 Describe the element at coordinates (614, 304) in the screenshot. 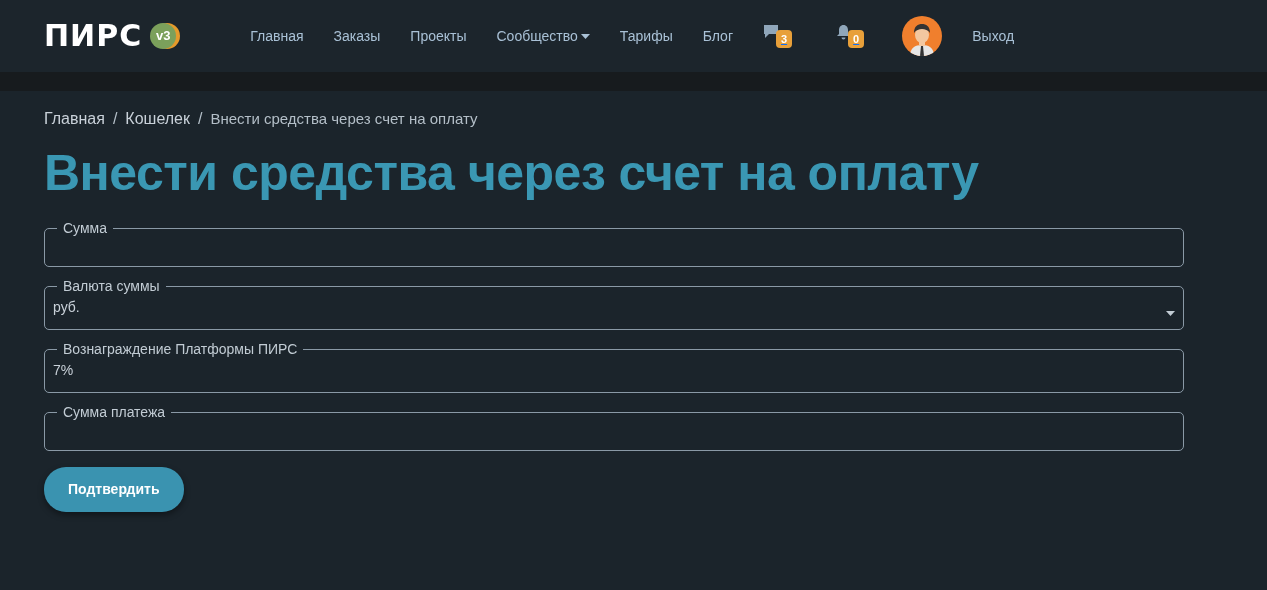

I see `select-field: Валюта суммы руб.` at that location.